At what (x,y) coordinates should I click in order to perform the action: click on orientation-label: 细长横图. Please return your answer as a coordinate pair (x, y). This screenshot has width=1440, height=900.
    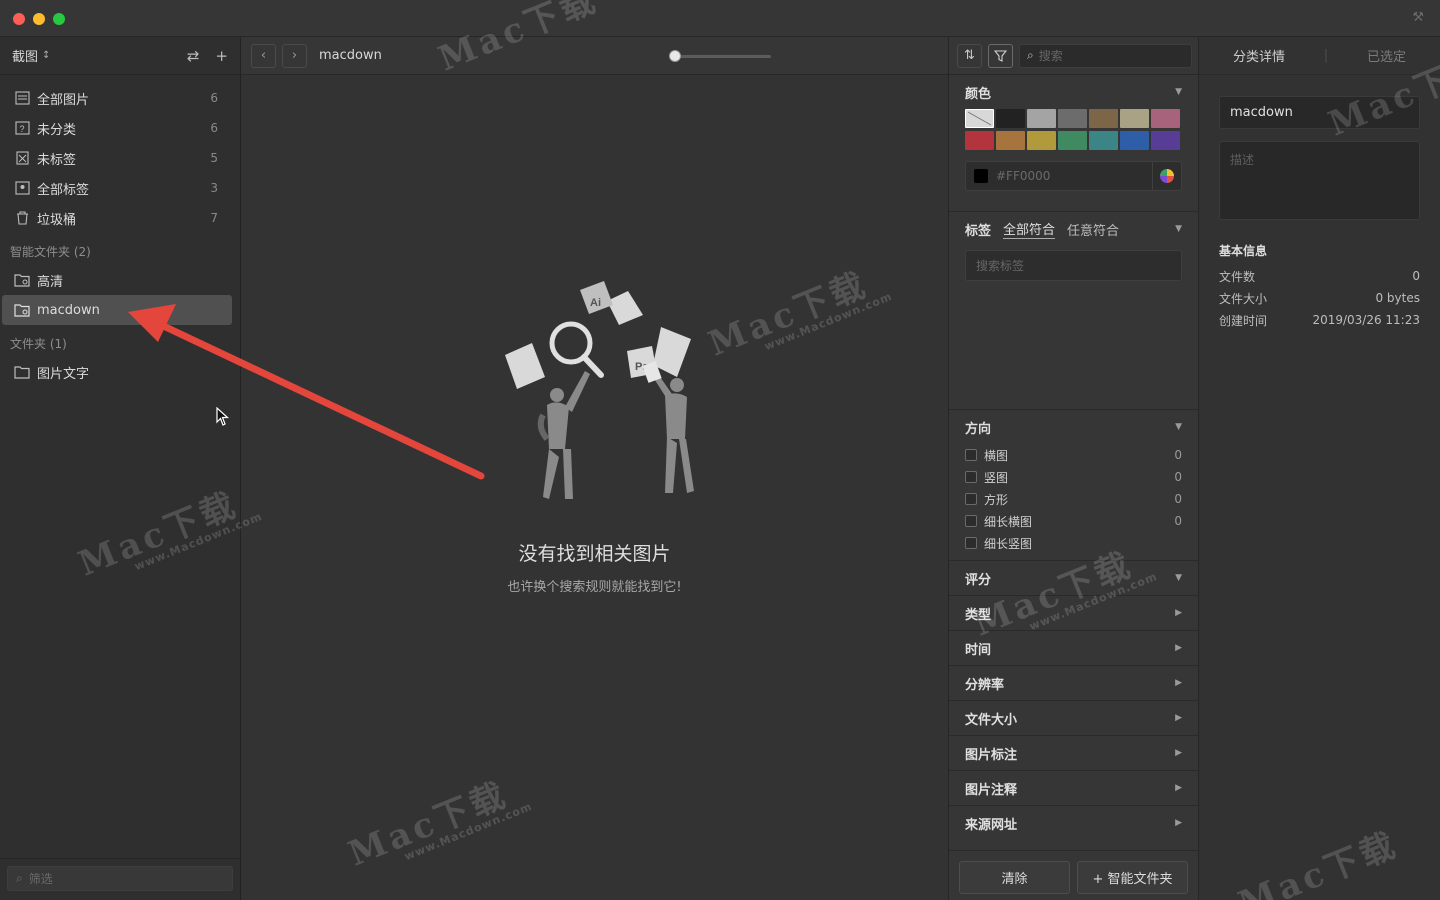
    Looking at the image, I should click on (1008, 521).